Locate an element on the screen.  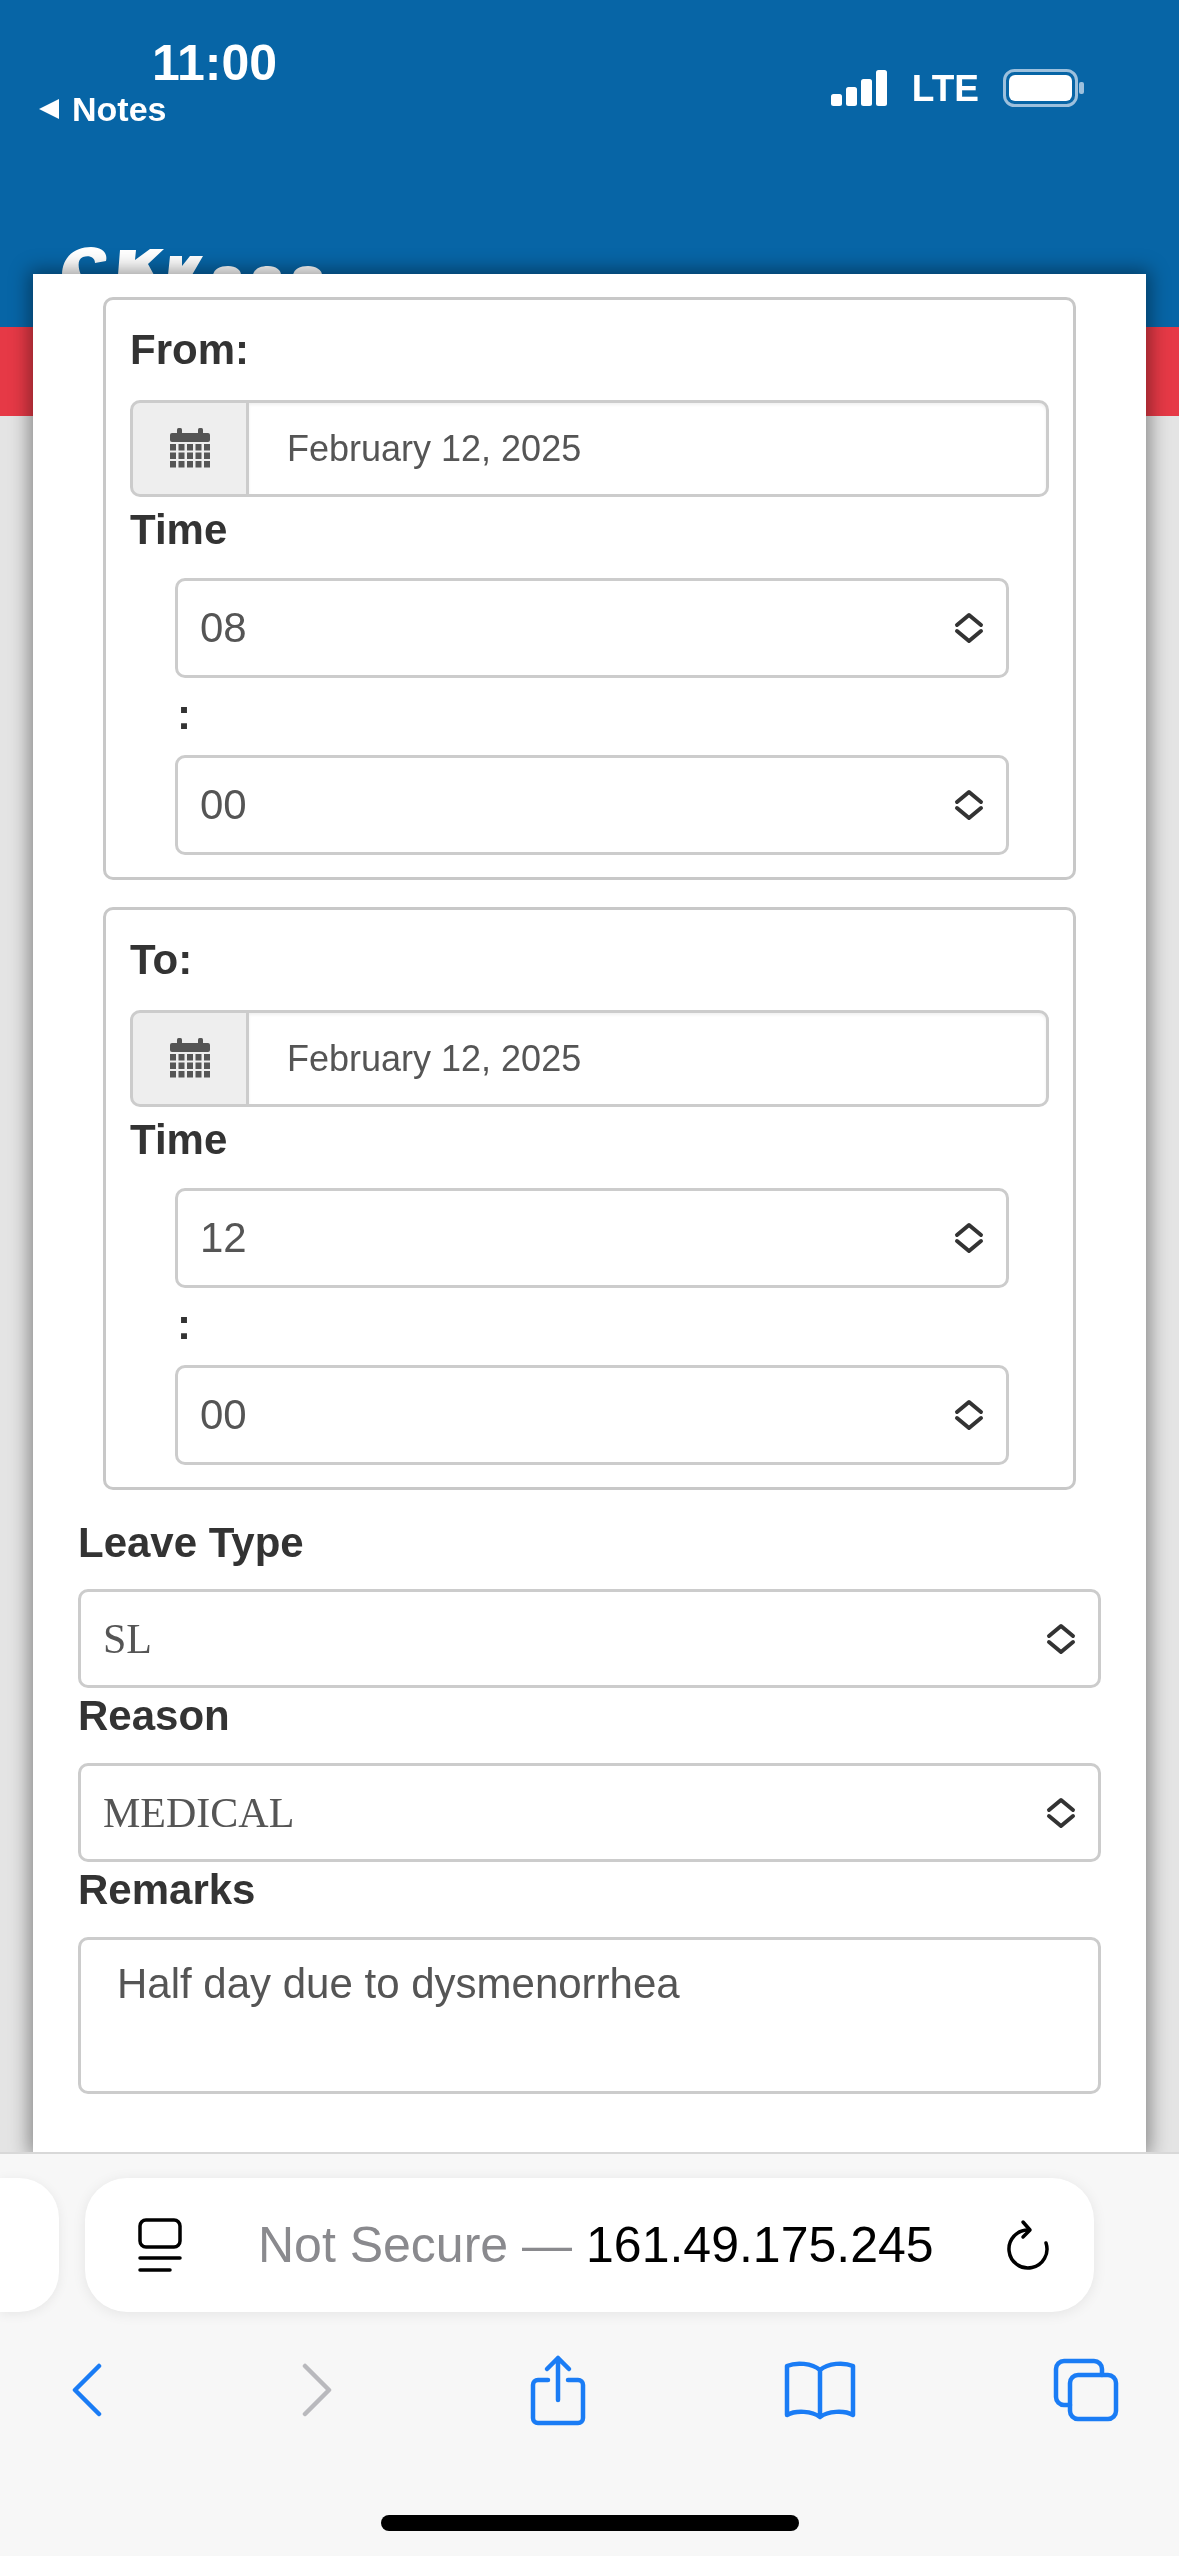
battery-icon is located at coordinates (1044, 88).